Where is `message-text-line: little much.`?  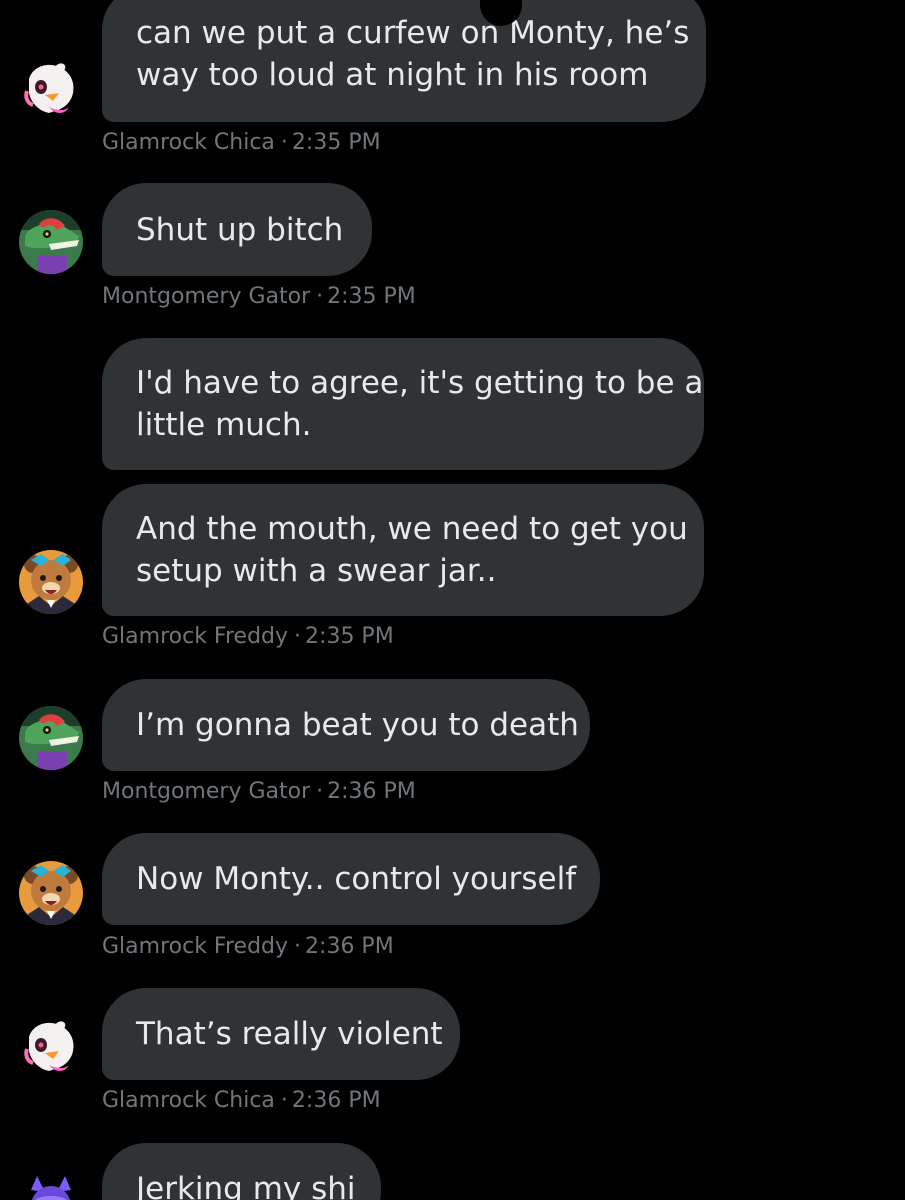 message-text-line: little much. is located at coordinates (224, 425).